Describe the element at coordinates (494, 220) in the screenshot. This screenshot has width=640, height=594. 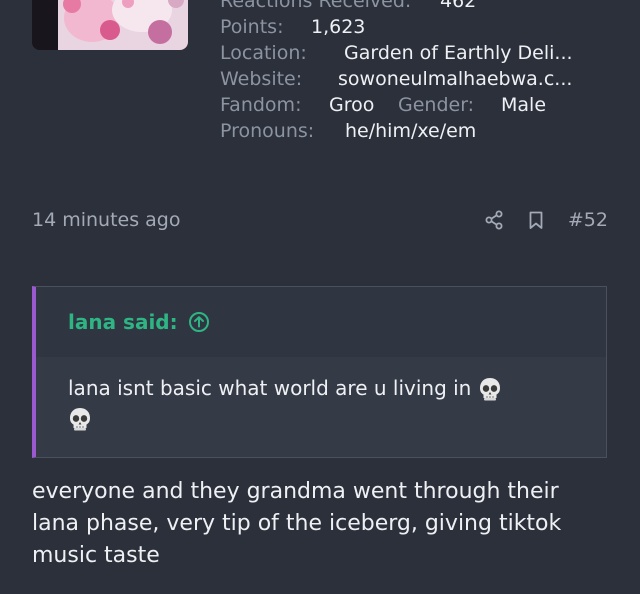
I see `share-icon` at that location.